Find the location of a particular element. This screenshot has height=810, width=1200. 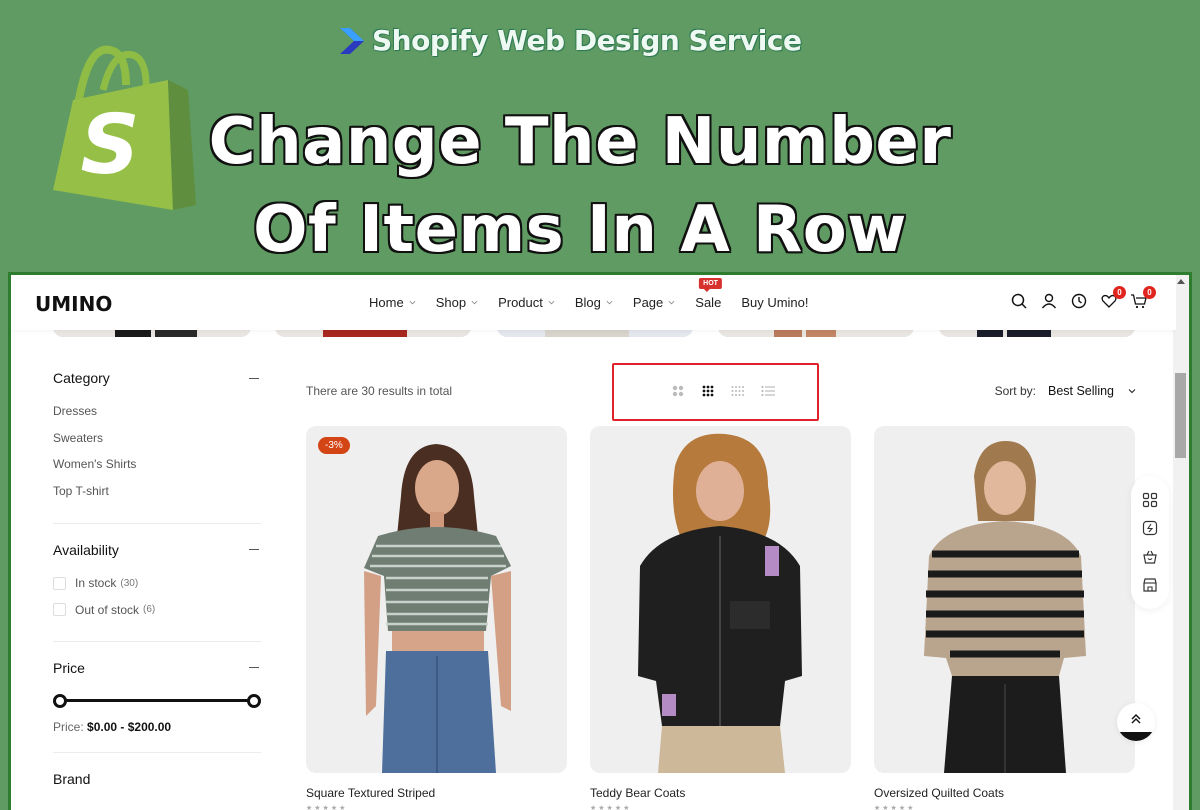

product-image: -3% is located at coordinates (436, 599).